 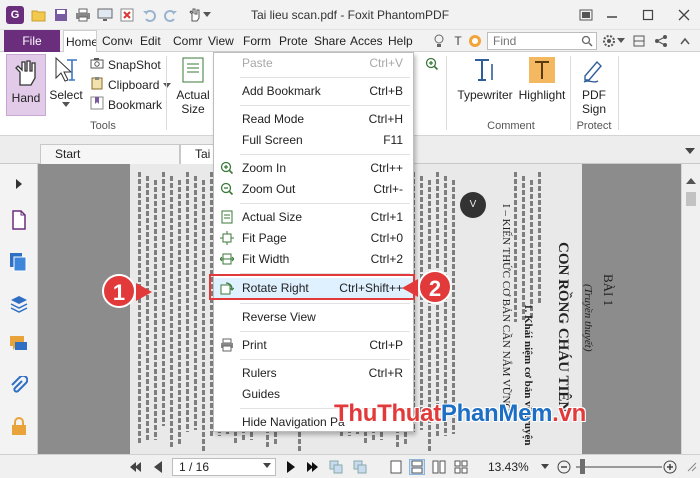 I want to click on previous-view-icon, so click(x=336, y=467).